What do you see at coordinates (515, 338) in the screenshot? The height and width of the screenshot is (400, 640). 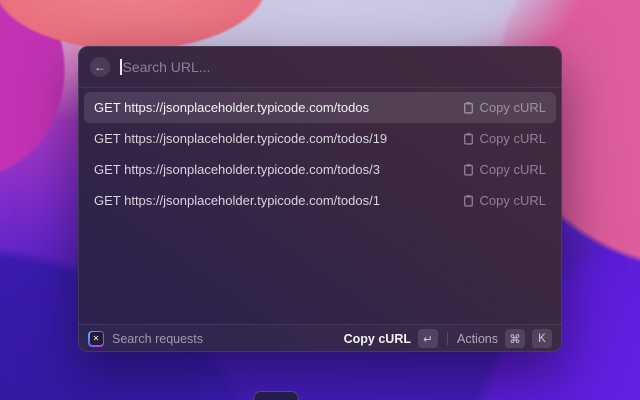 I see `cmd-key-badge: ⌘` at bounding box center [515, 338].